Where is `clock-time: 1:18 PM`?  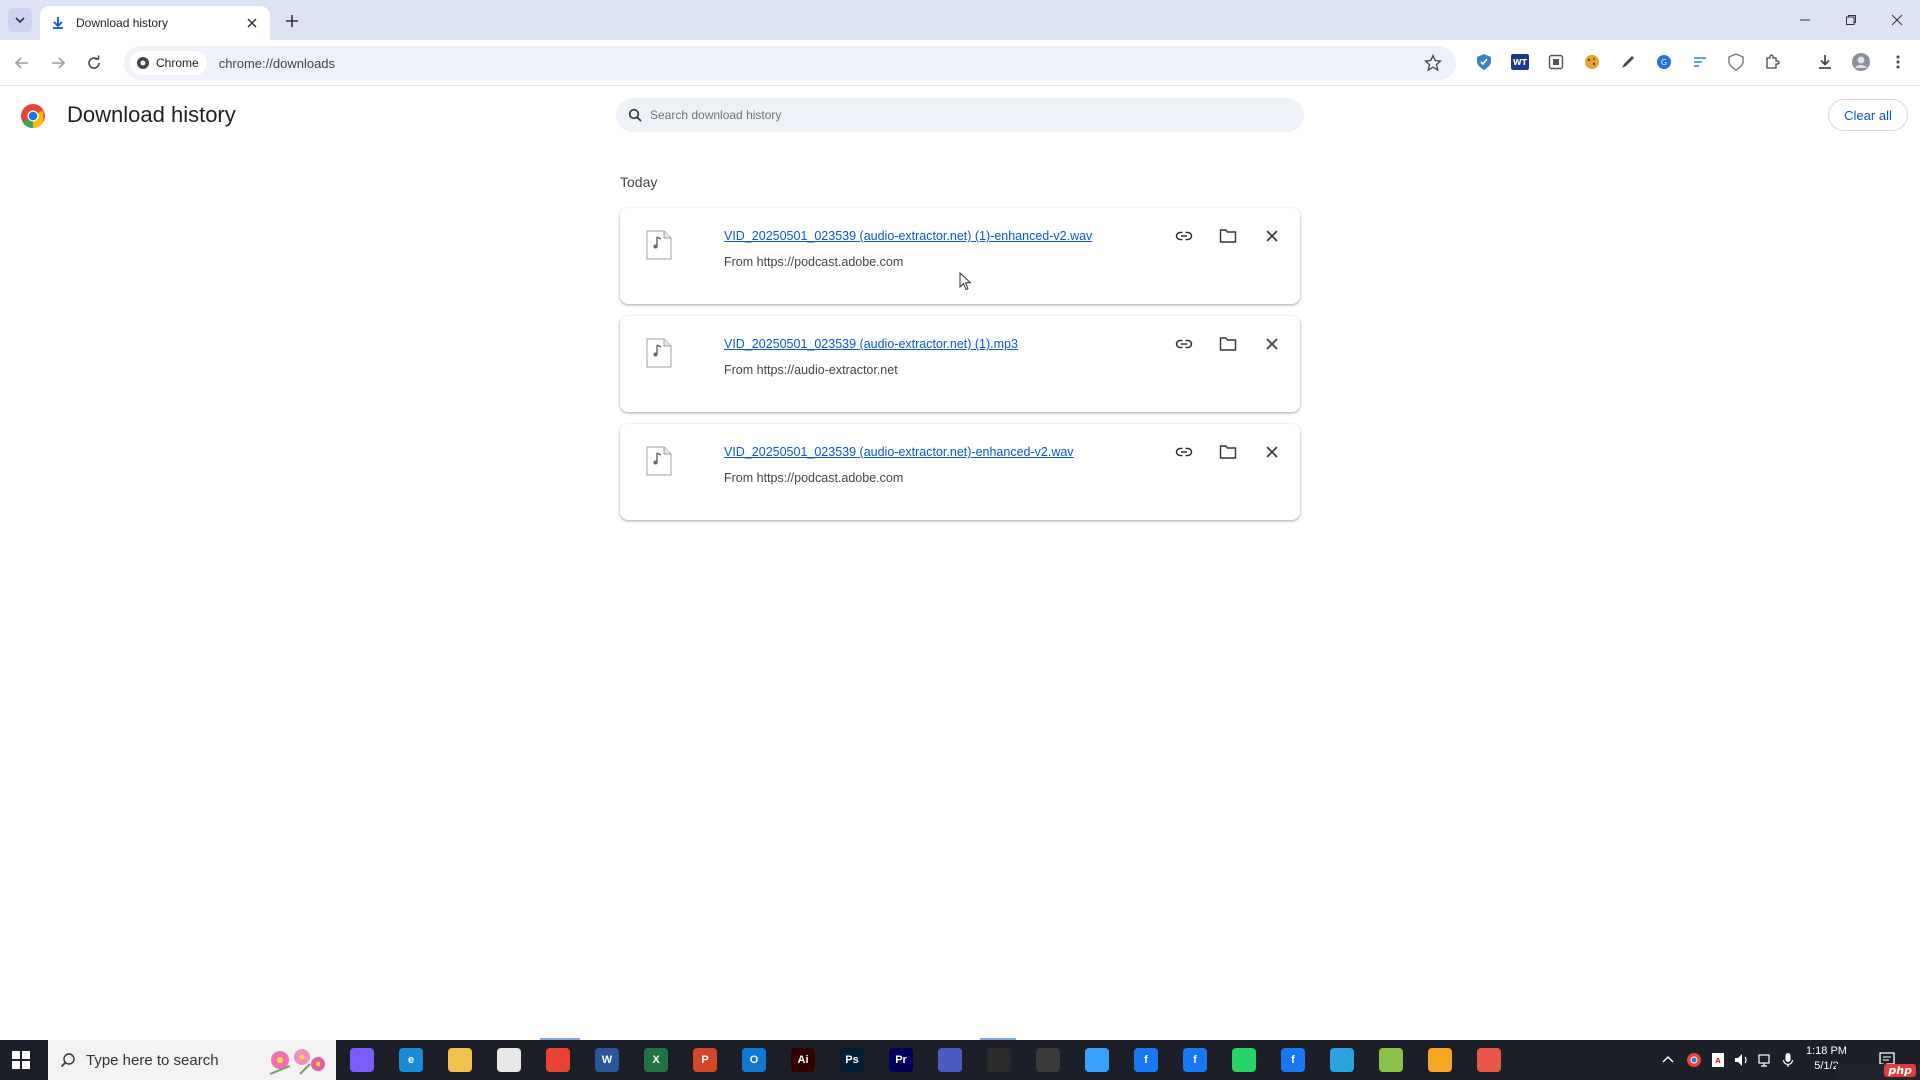 clock-time: 1:18 PM is located at coordinates (1826, 1051).